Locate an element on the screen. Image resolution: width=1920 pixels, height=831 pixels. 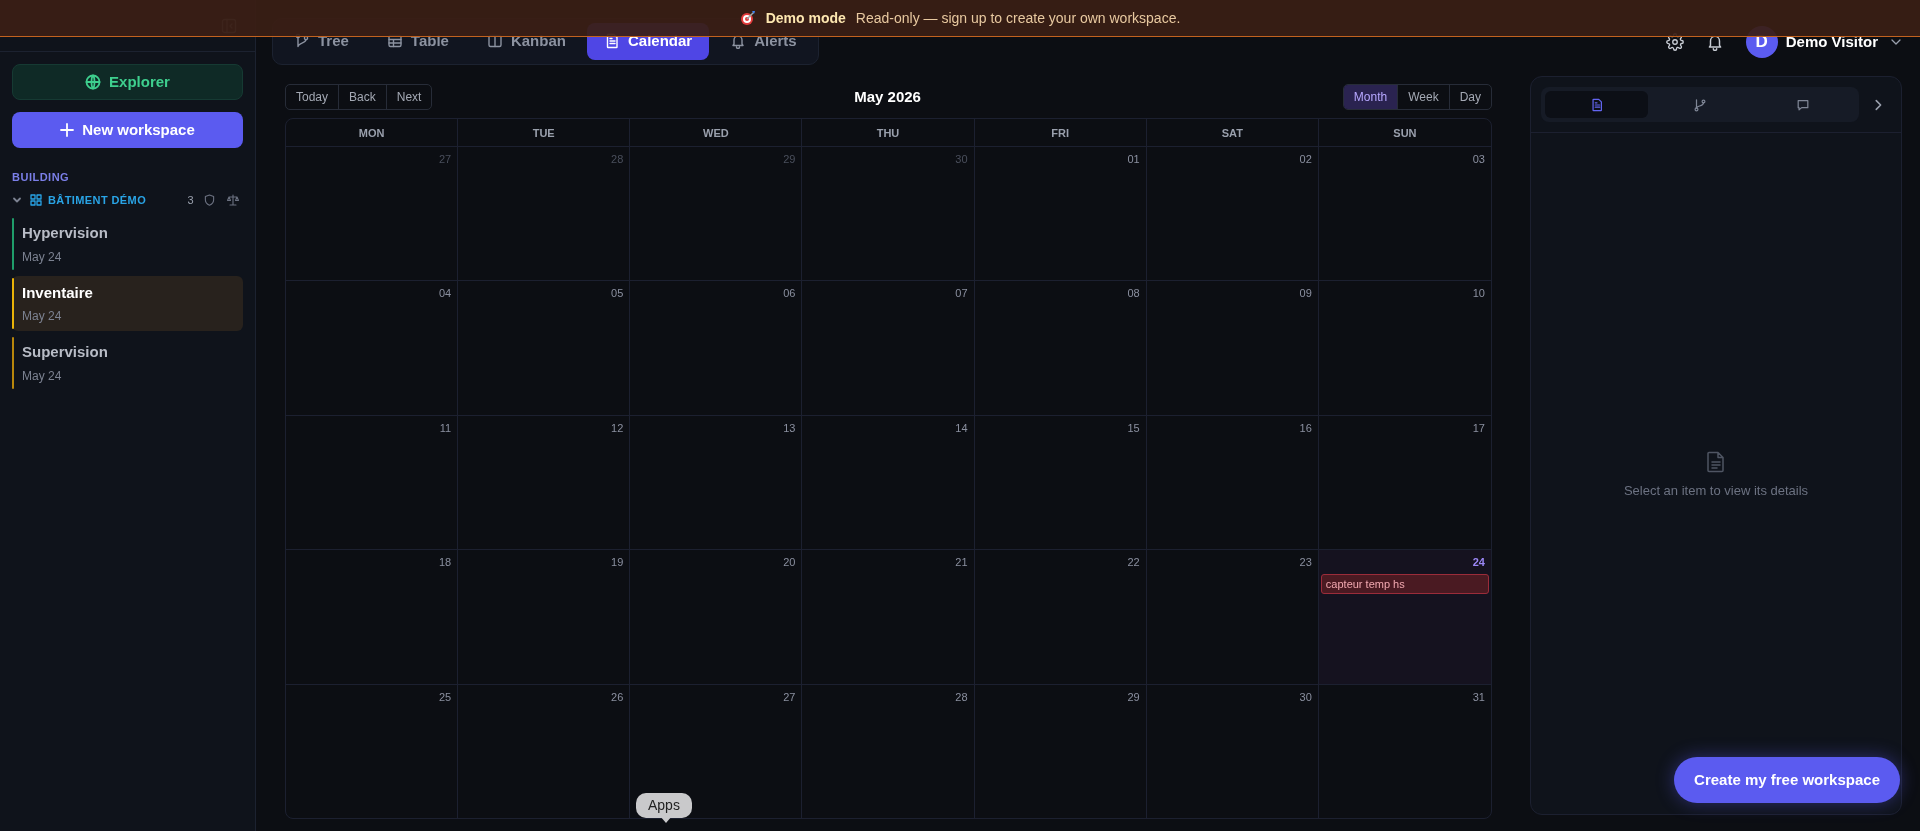
user-name: Demo Visitor is located at coordinates (1831, 41).